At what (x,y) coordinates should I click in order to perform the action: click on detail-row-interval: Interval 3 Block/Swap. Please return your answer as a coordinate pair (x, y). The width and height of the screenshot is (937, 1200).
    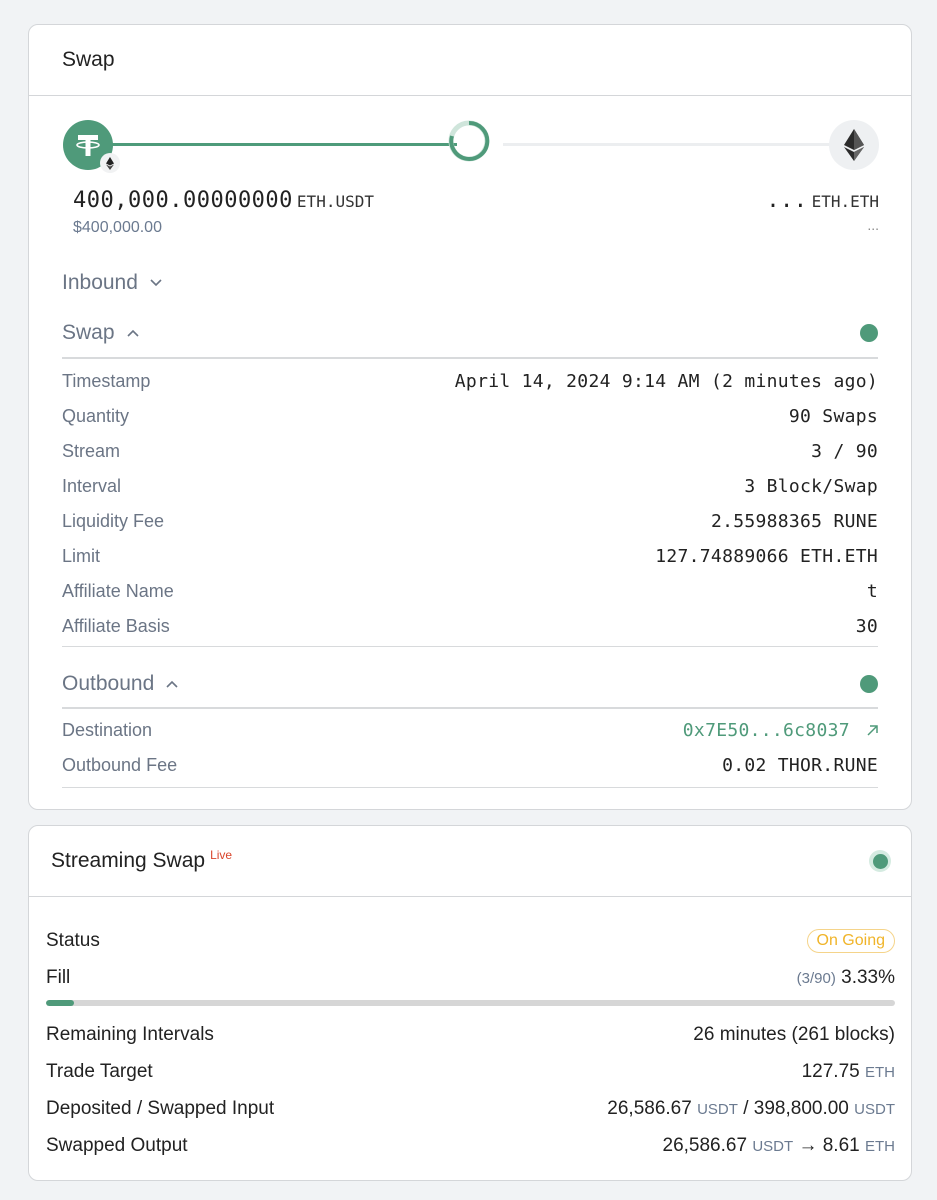
    Looking at the image, I should click on (470, 486).